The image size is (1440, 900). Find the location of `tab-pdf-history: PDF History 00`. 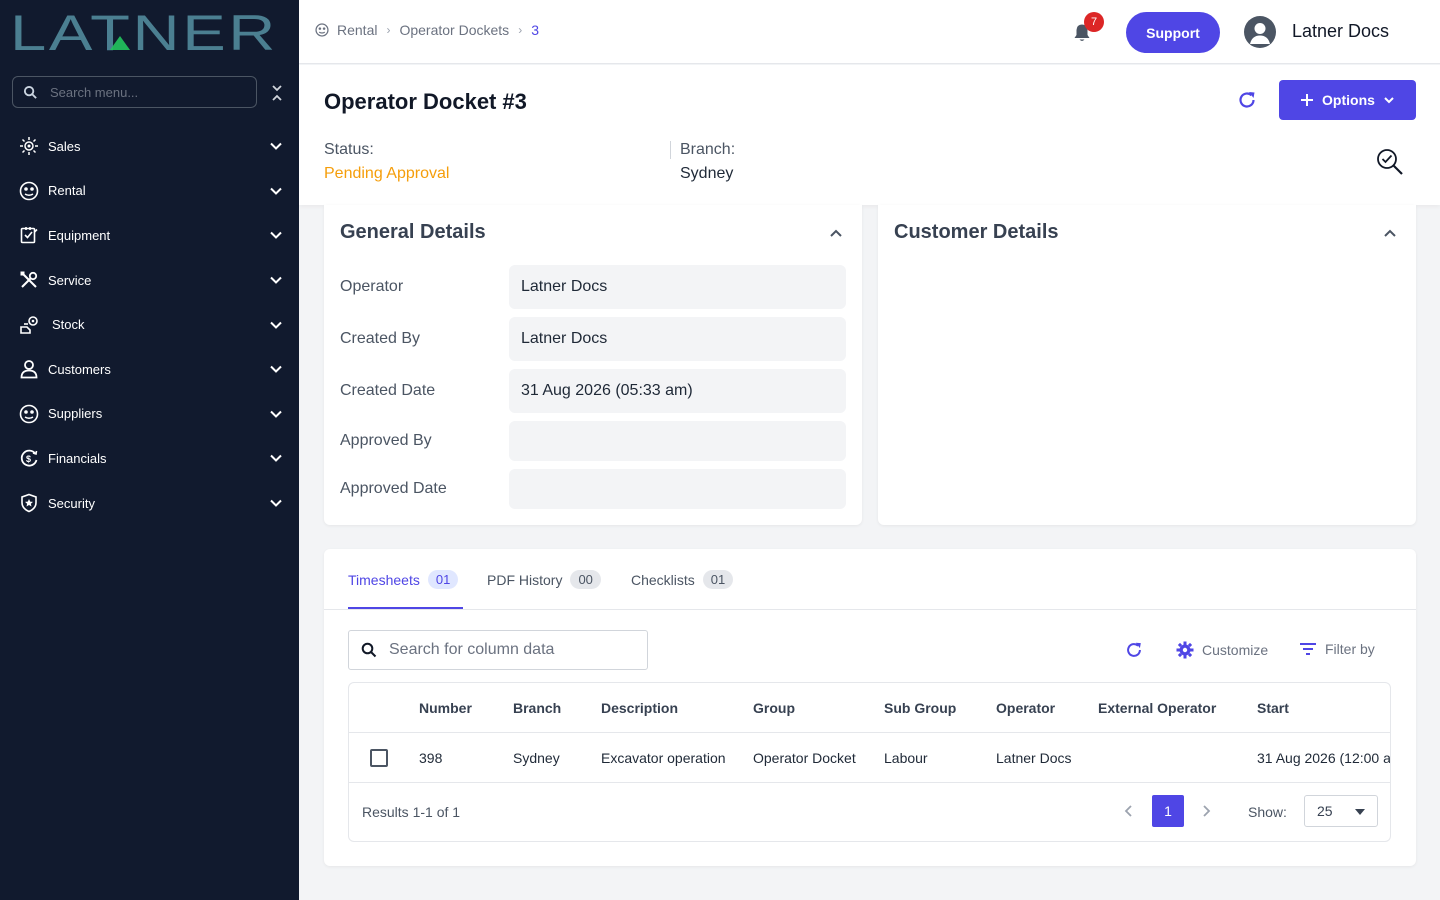

tab-pdf-history: PDF History 00 is located at coordinates (544, 579).